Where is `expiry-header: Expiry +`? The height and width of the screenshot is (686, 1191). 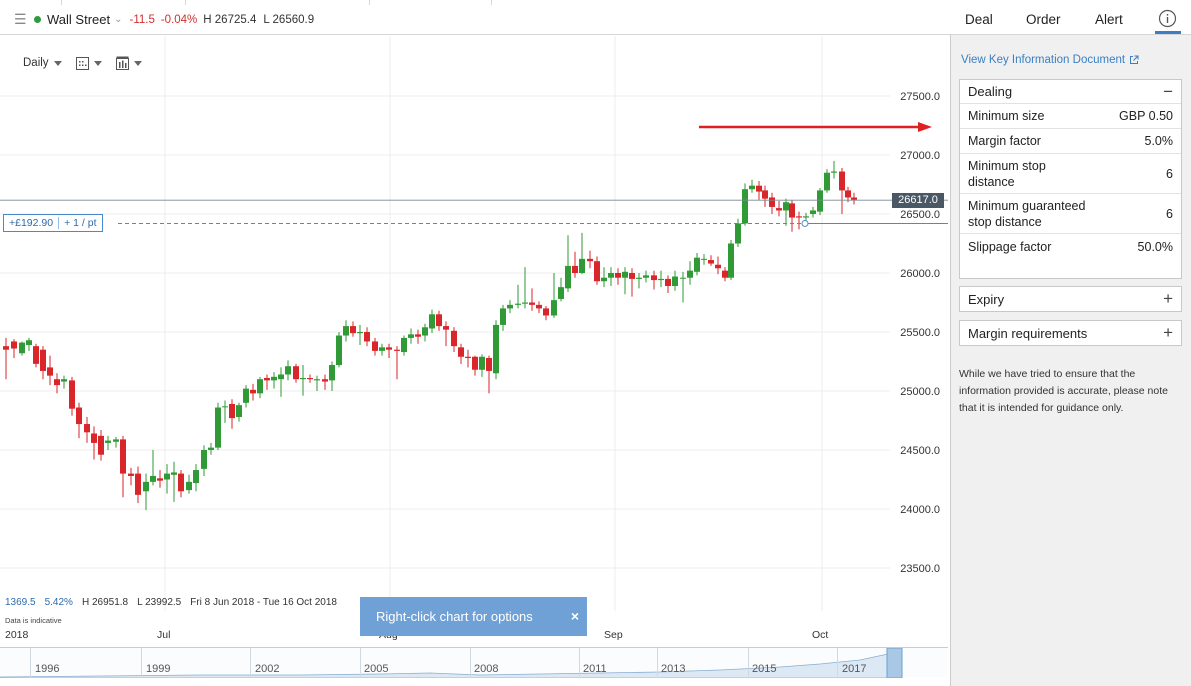 expiry-header: Expiry + is located at coordinates (1070, 299).